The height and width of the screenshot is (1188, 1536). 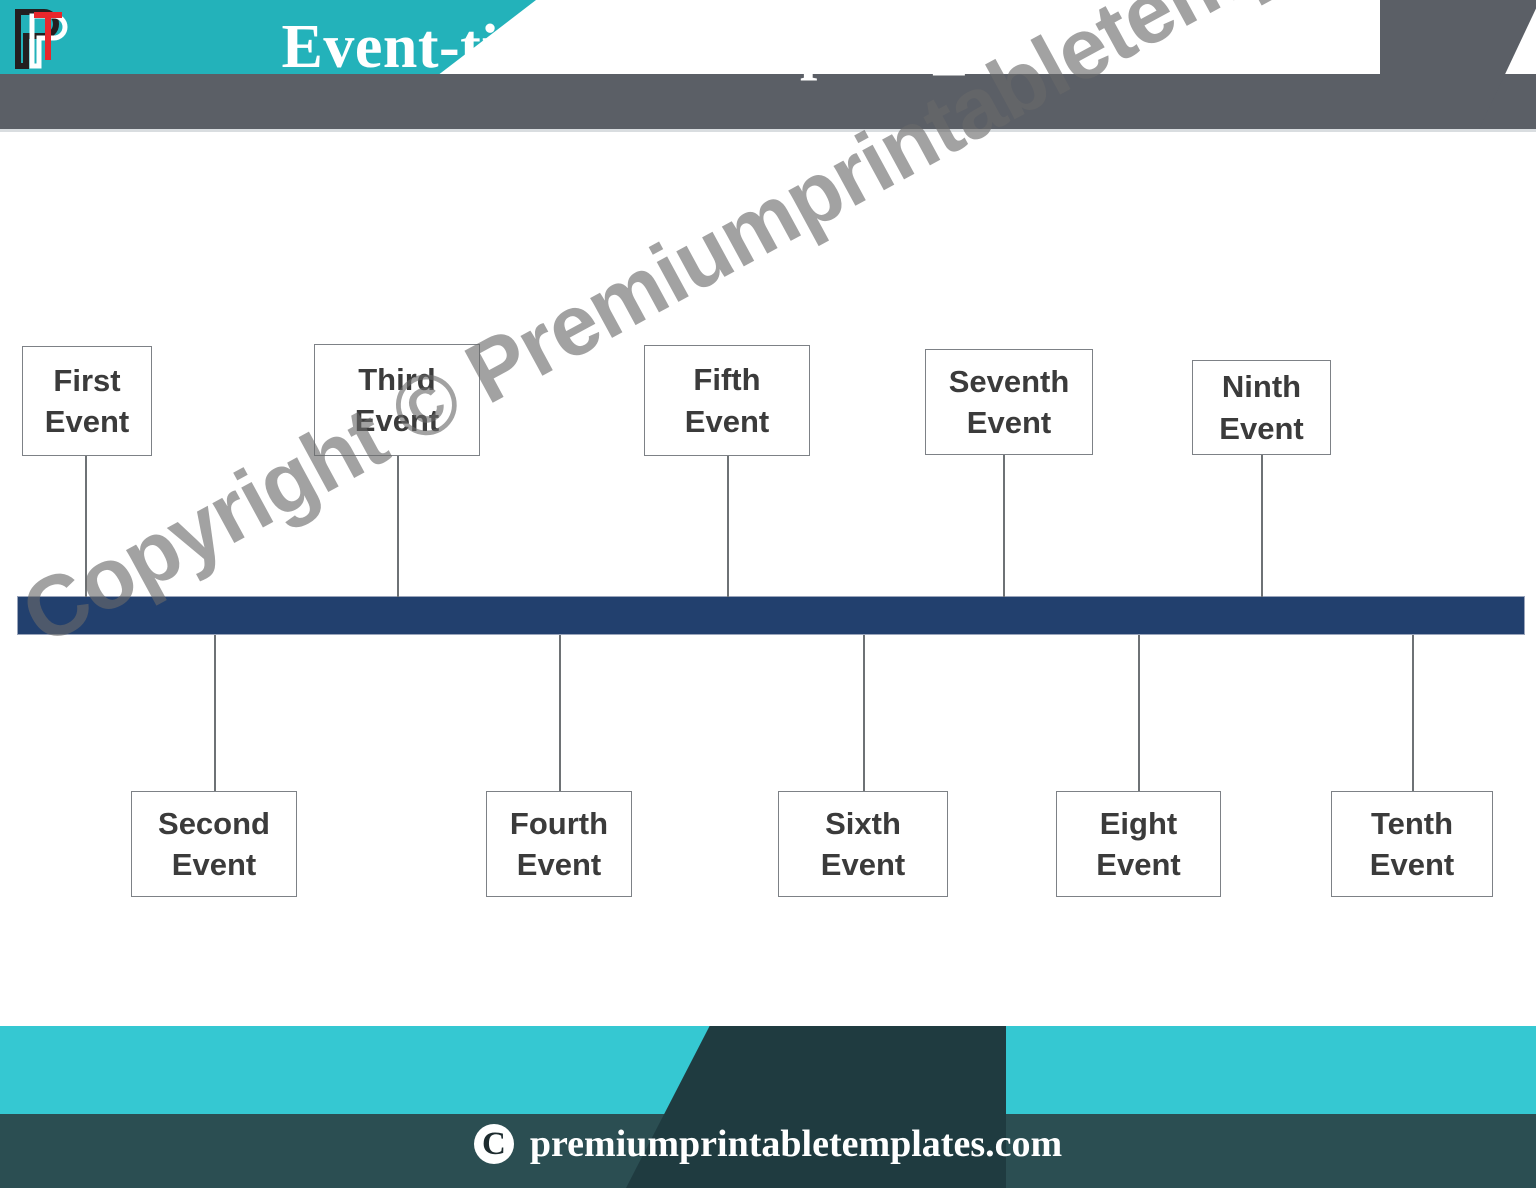 I want to click on event-box-line1: First, so click(x=87, y=380).